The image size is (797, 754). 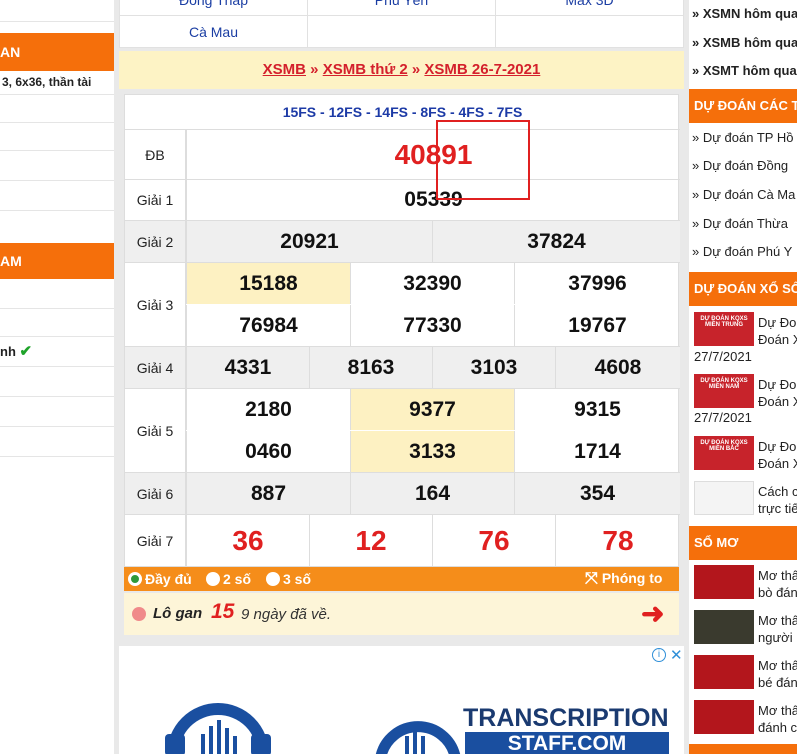 What do you see at coordinates (401, 614) in the screenshot?
I see `logan-box: Lô gan 15 9 ngày đã về. ➜` at bounding box center [401, 614].